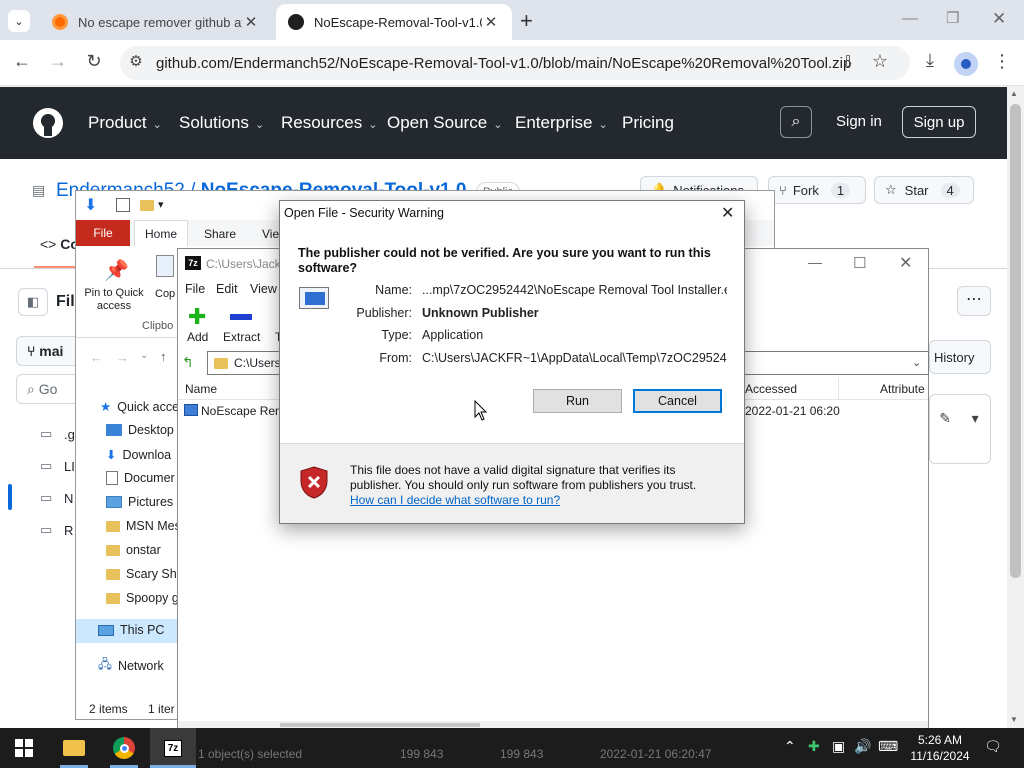  What do you see at coordinates (133, 550) in the screenshot?
I see `nav-folder: onstar` at bounding box center [133, 550].